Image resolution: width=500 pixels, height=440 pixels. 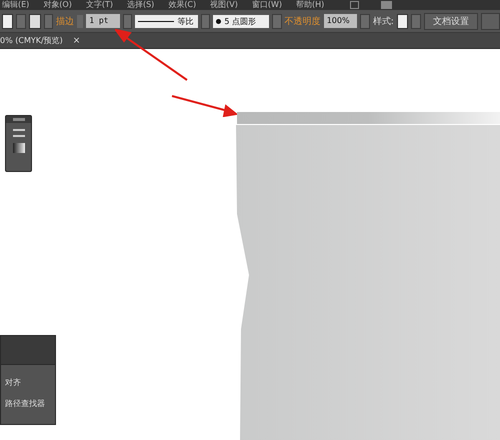 I want to click on menu-item: 窗口(W), so click(x=267, y=5).